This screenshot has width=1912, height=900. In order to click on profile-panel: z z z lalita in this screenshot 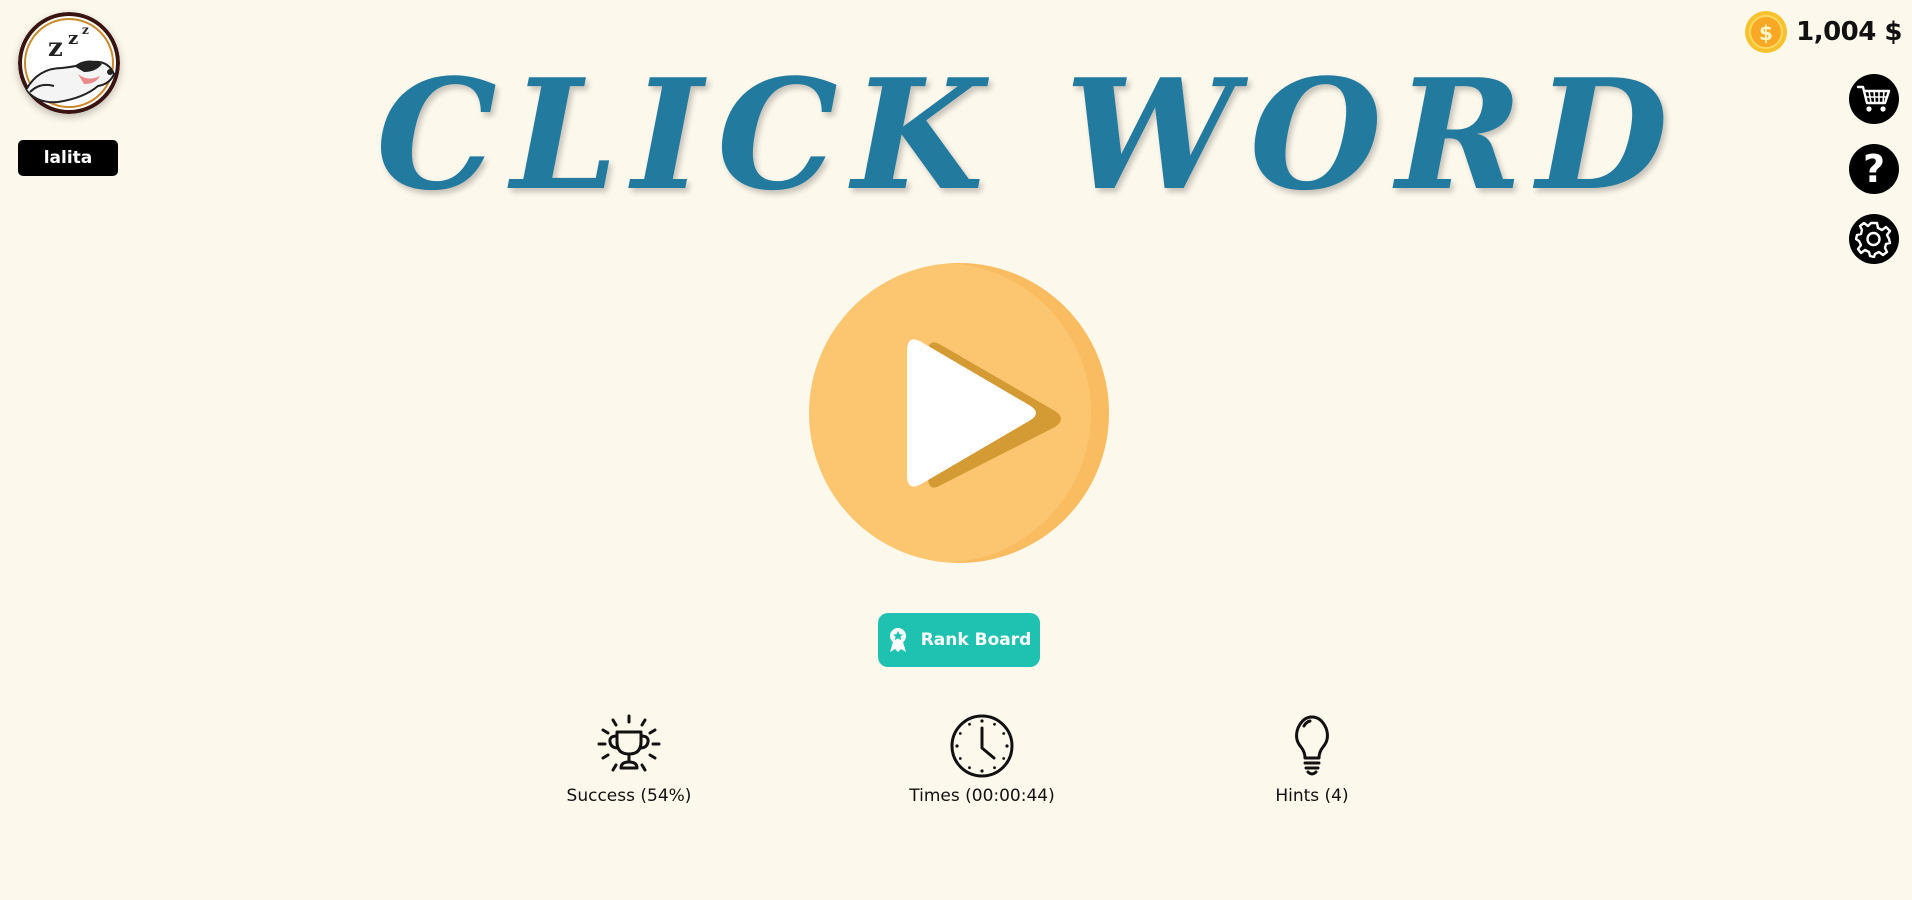, I will do `click(69, 94)`.